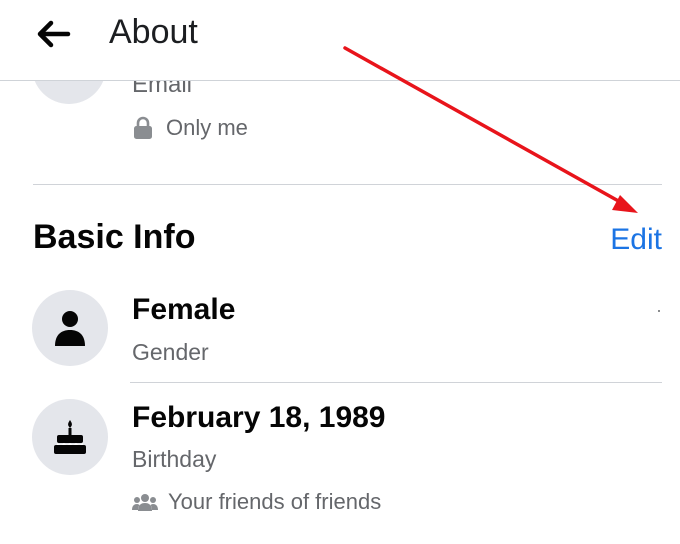 The image size is (680, 544). What do you see at coordinates (396, 382) in the screenshot?
I see `row-divider` at bounding box center [396, 382].